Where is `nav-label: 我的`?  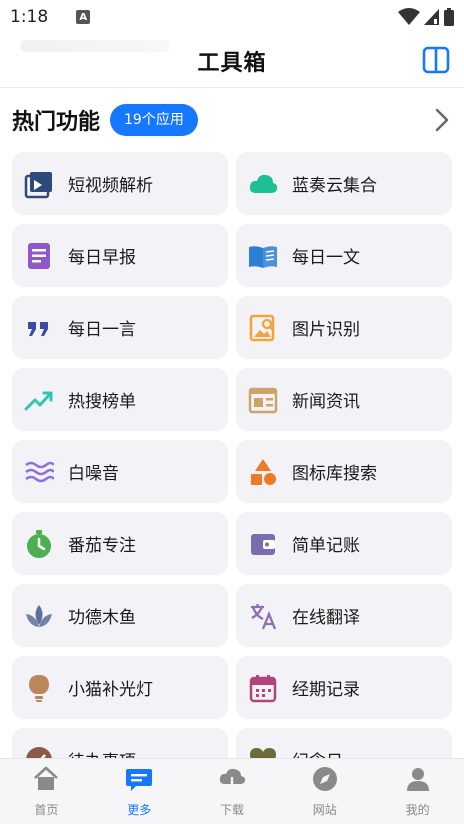
nav-label: 我的 is located at coordinates (417, 810).